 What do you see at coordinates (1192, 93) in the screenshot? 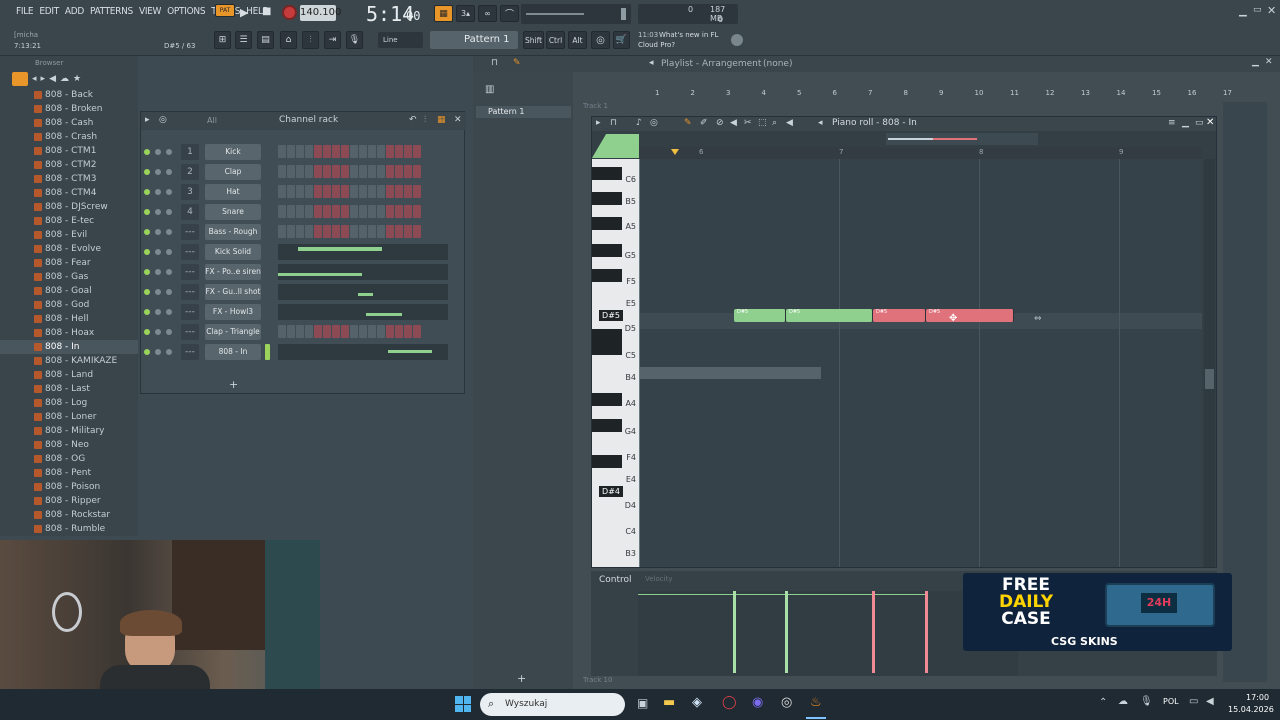
I see `bar-number: 16` at bounding box center [1192, 93].